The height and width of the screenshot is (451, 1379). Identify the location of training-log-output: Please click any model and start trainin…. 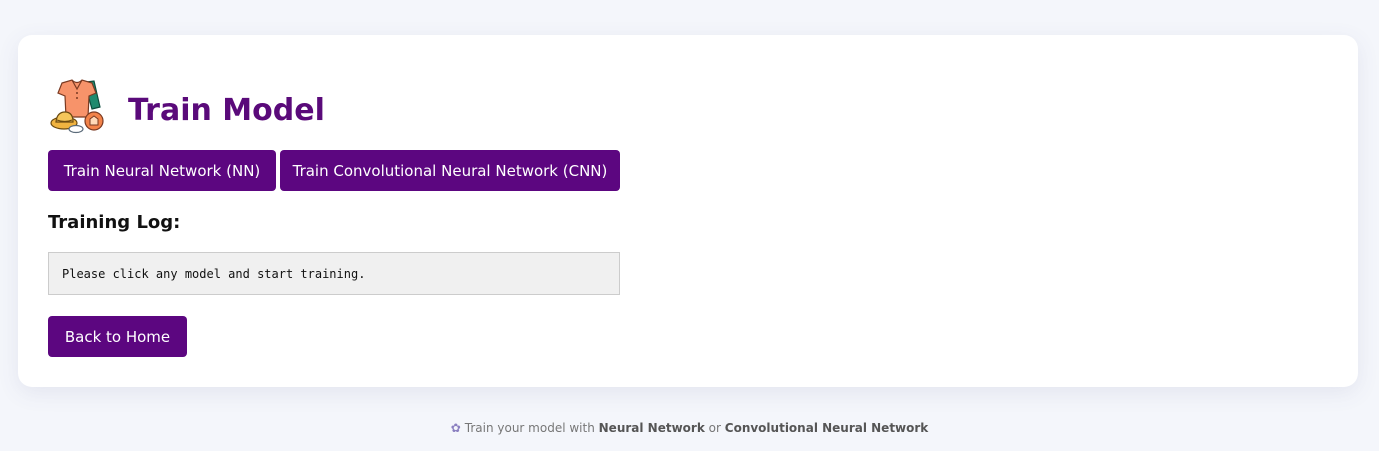
(334, 273).